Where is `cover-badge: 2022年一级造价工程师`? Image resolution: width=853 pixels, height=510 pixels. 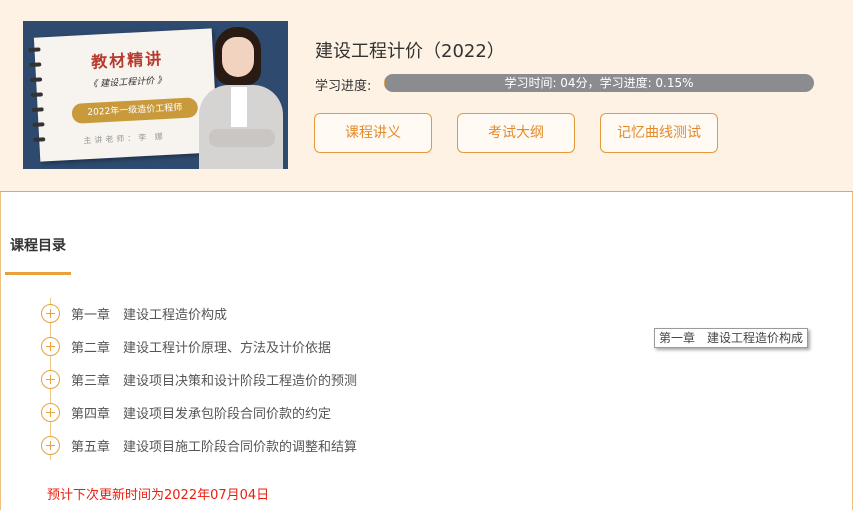 cover-badge: 2022年一级造价工程师 is located at coordinates (135, 110).